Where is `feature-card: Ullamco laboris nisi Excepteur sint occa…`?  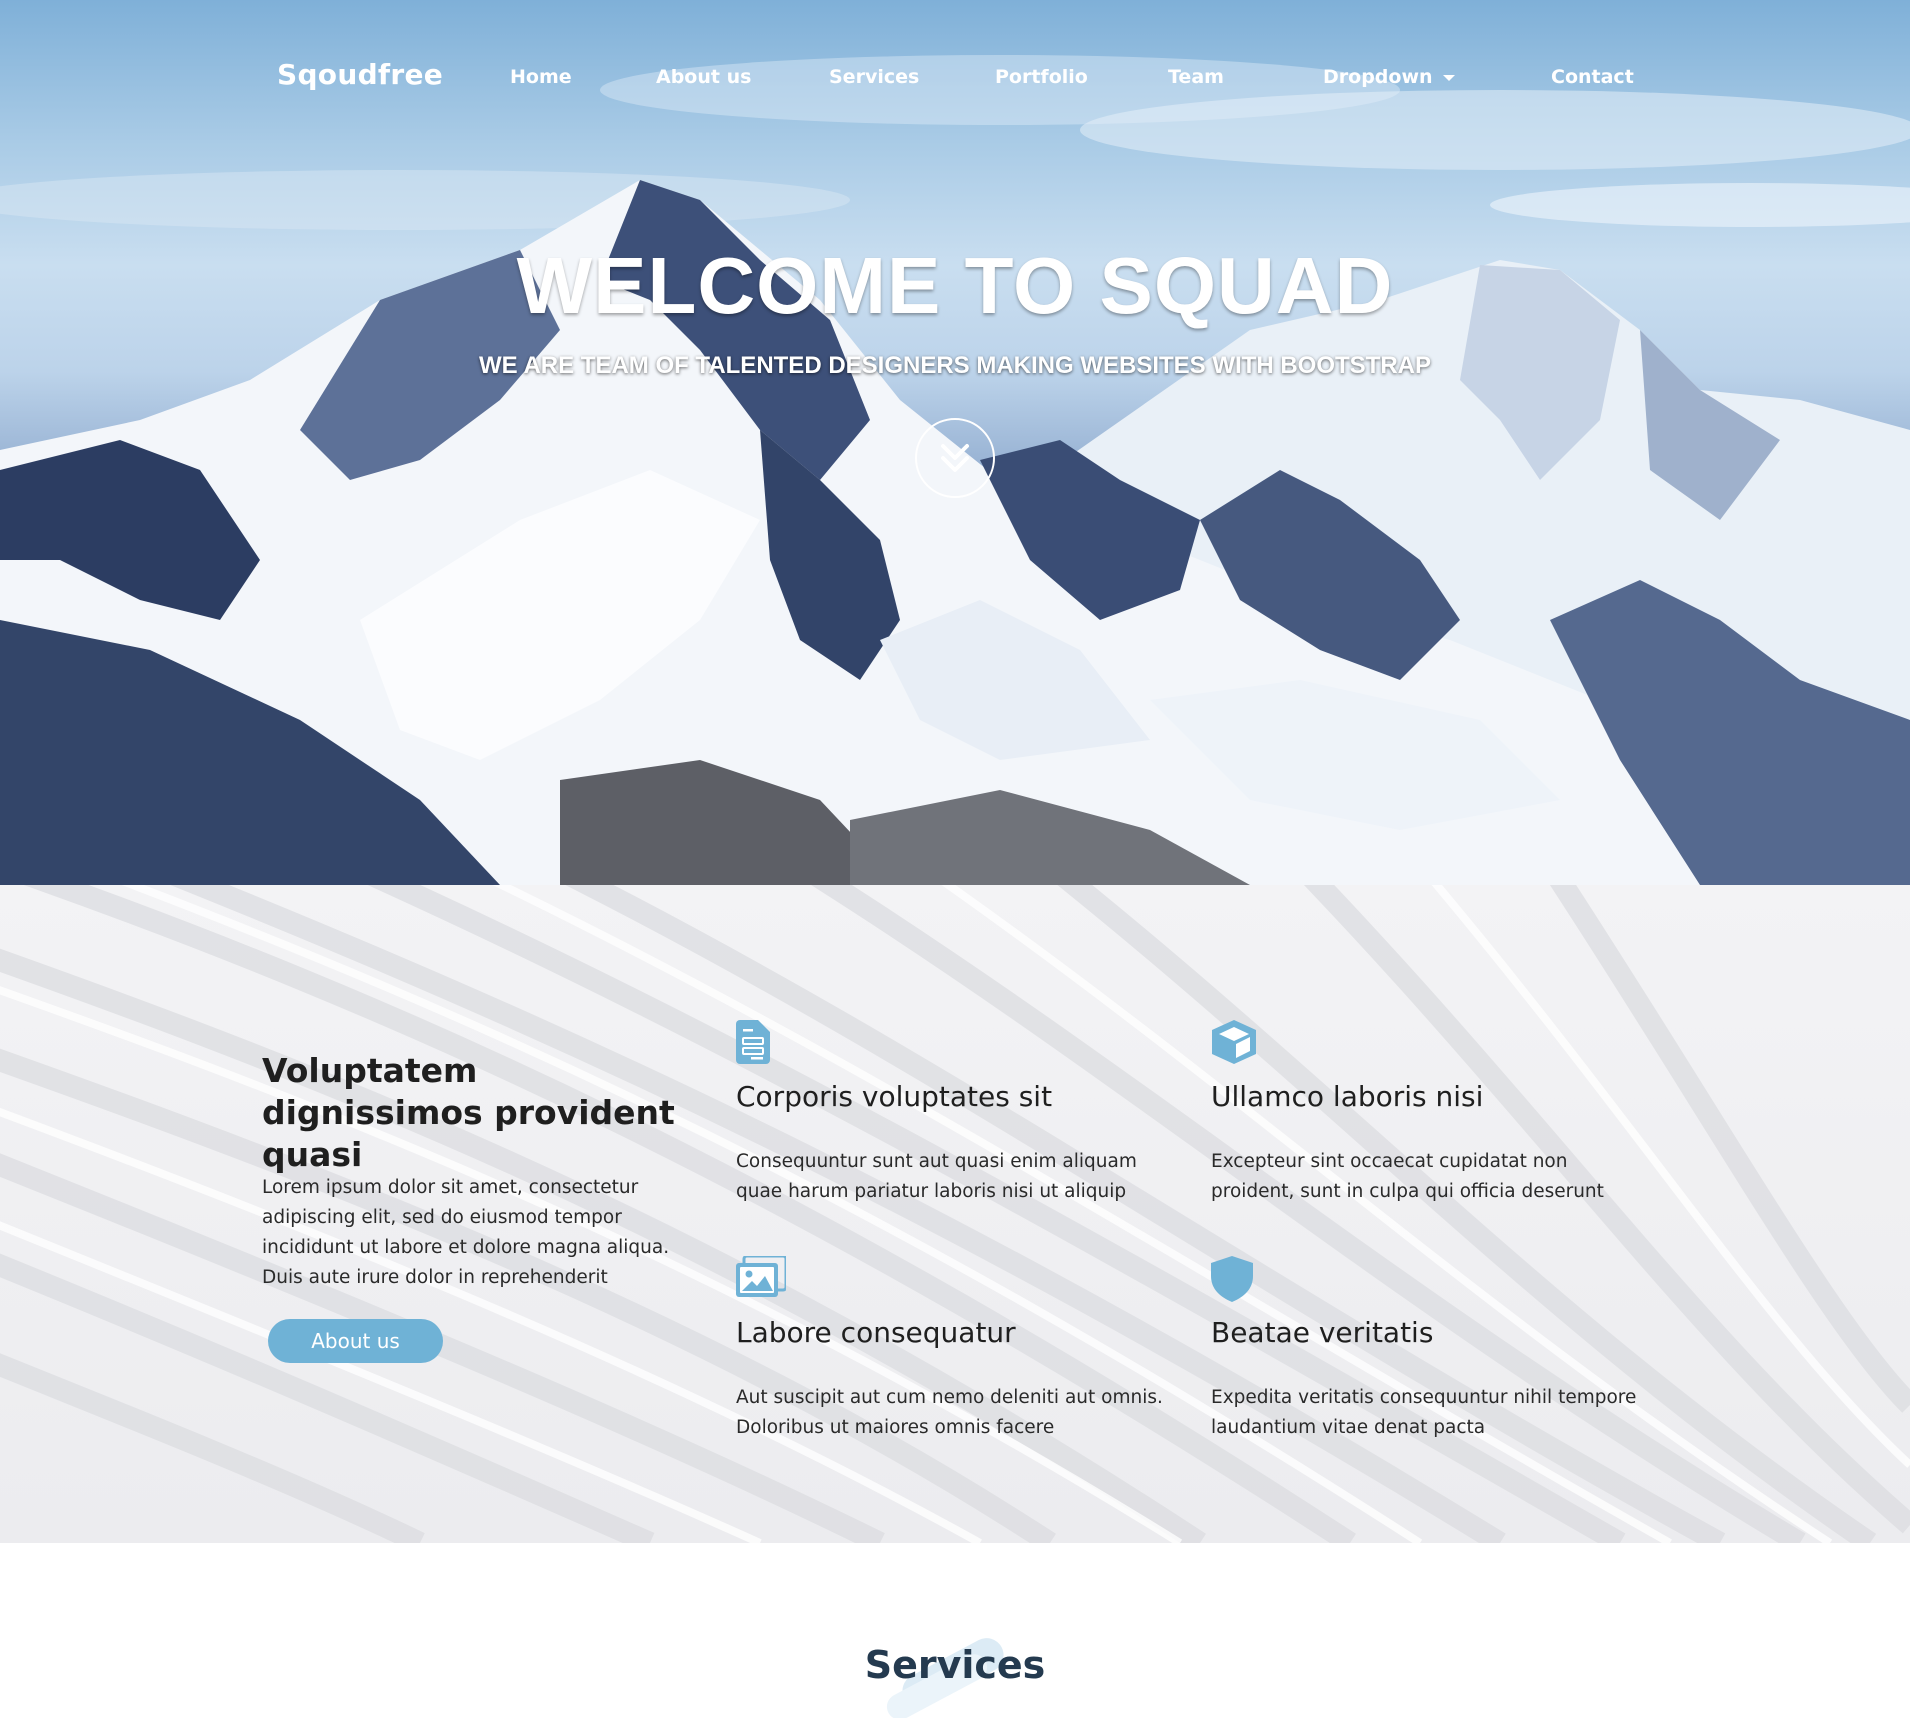 feature-card: Ullamco laboris nisi Excepteur sint occa… is located at coordinates (1431, 1120).